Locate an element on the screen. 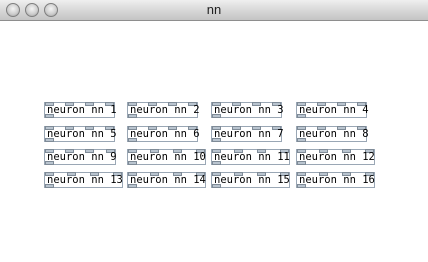 The height and width of the screenshot is (262, 428). neuron-object-3: neuron nn 3 is located at coordinates (247, 110).